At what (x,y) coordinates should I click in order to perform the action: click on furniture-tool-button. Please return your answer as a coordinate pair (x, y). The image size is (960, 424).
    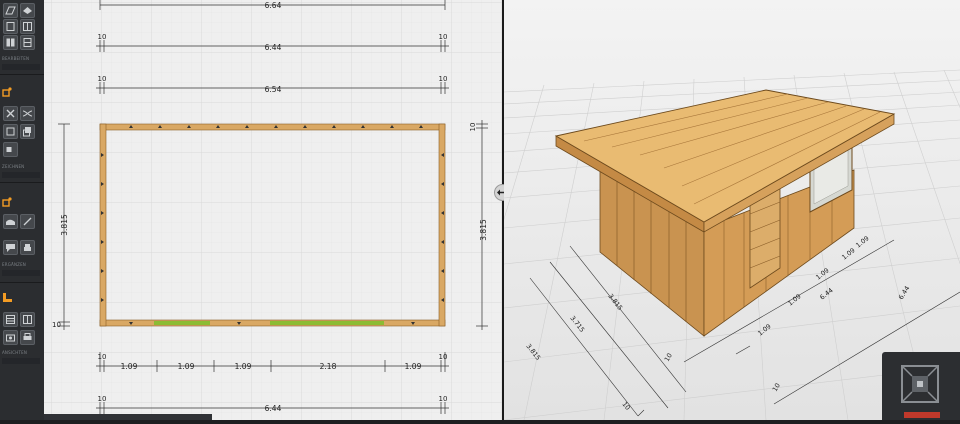
    Looking at the image, I should click on (27, 247).